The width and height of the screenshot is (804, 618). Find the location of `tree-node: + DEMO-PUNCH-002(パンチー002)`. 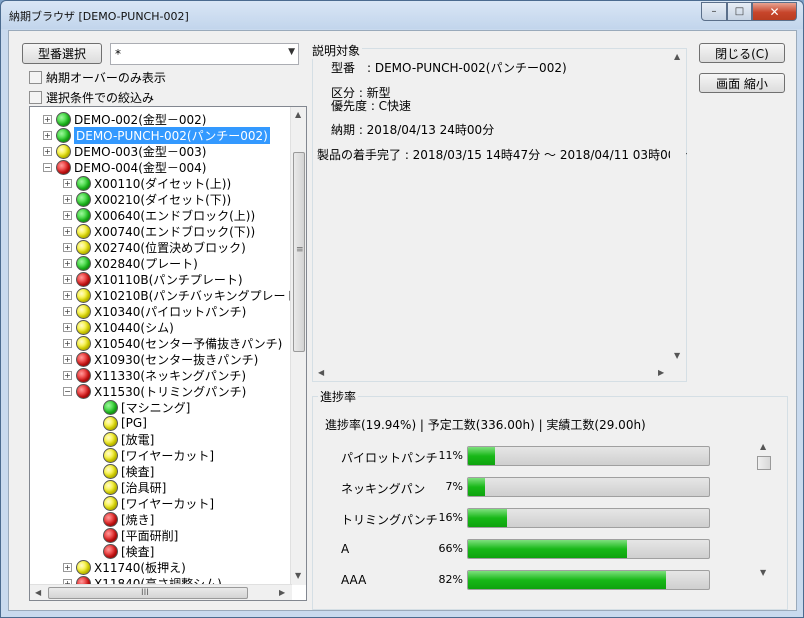

tree-node: + DEMO-PUNCH-002(パンチー002) is located at coordinates (156, 135).